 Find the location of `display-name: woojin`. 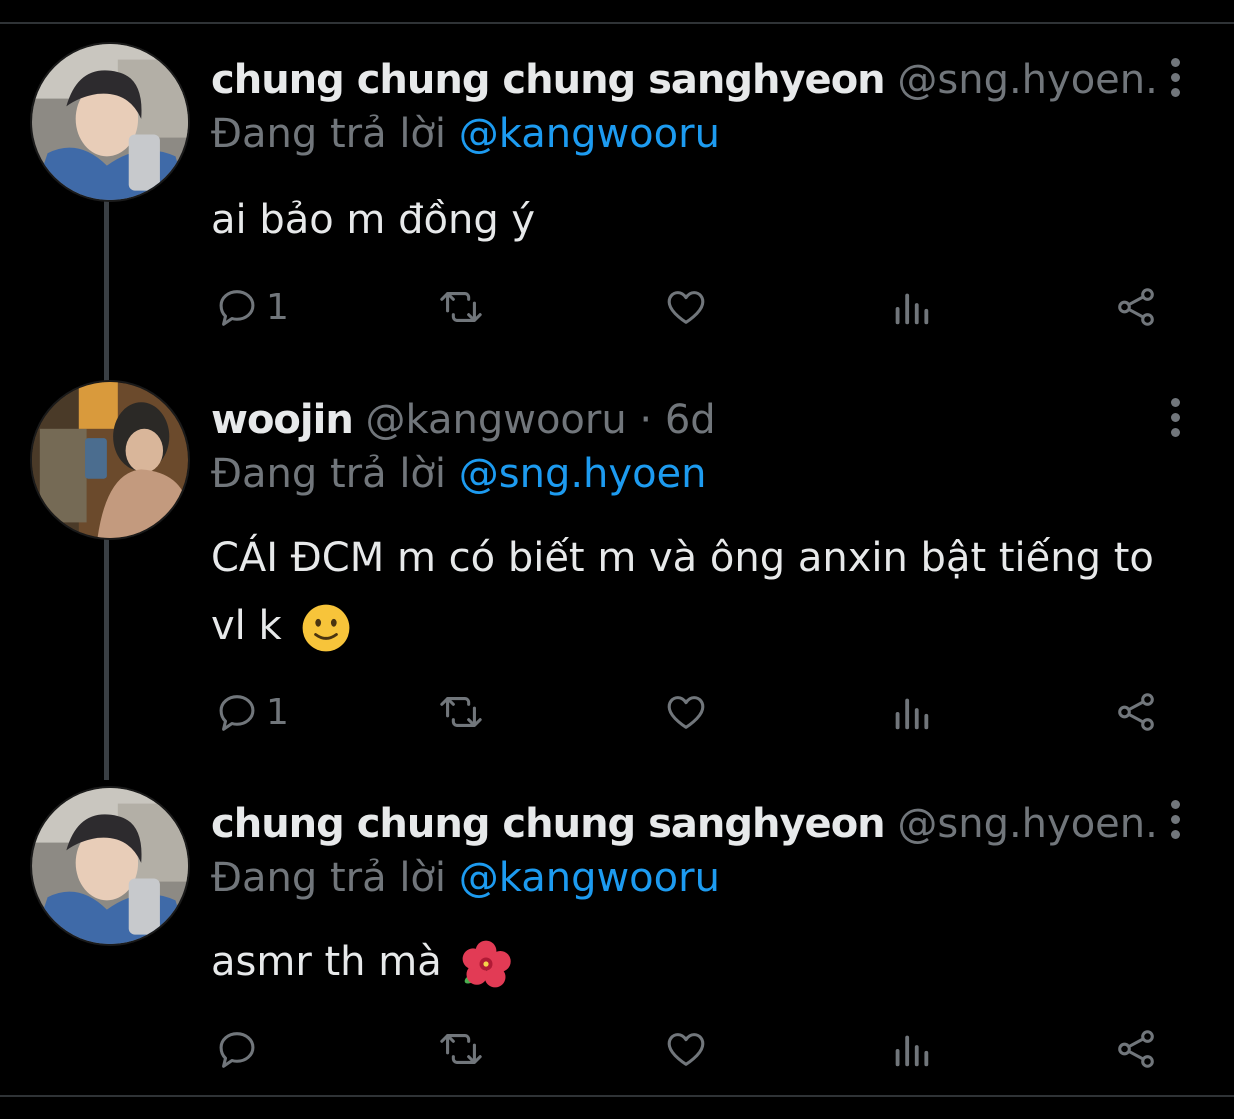

display-name: woojin is located at coordinates (282, 420).